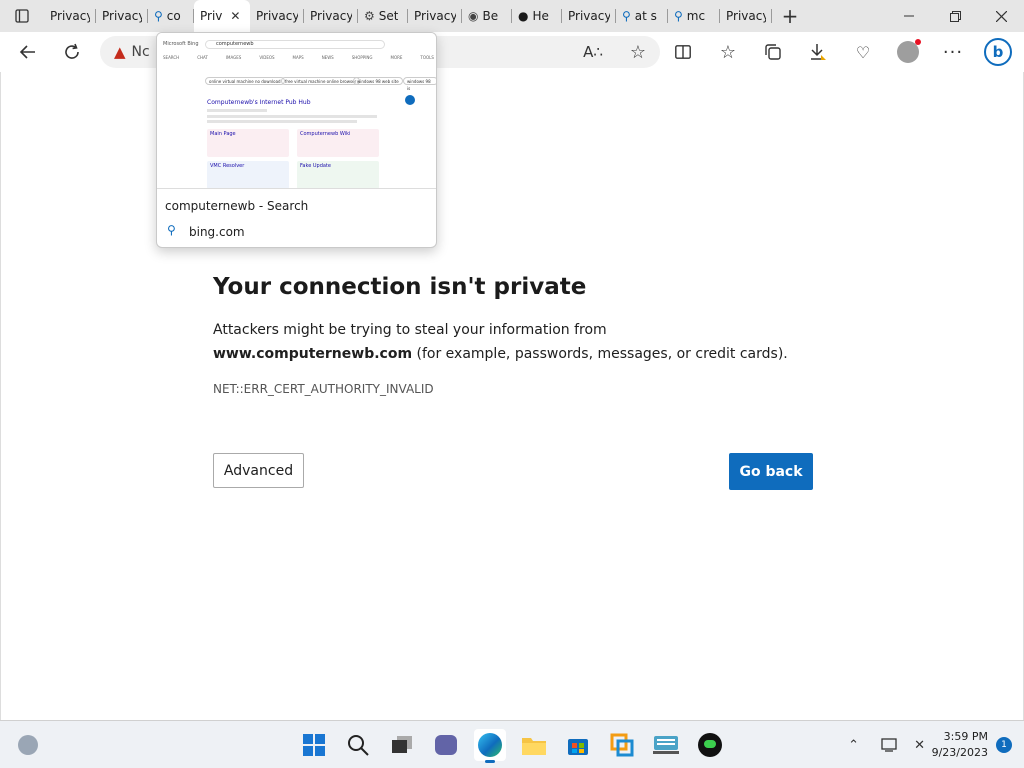  What do you see at coordinates (245, 81) in the screenshot?
I see `thumb-chip: online virtual machine no download` at bounding box center [245, 81].